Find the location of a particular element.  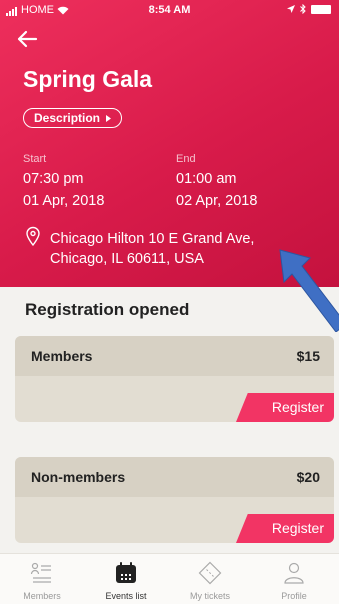

ticket-name: Non-members is located at coordinates (78, 477).